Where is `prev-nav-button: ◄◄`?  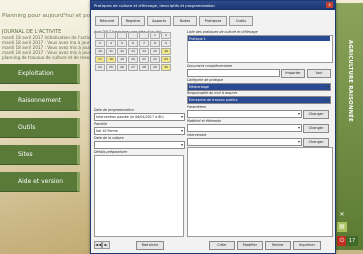 prev-nav-button: ◄◄ is located at coordinates (98, 245).